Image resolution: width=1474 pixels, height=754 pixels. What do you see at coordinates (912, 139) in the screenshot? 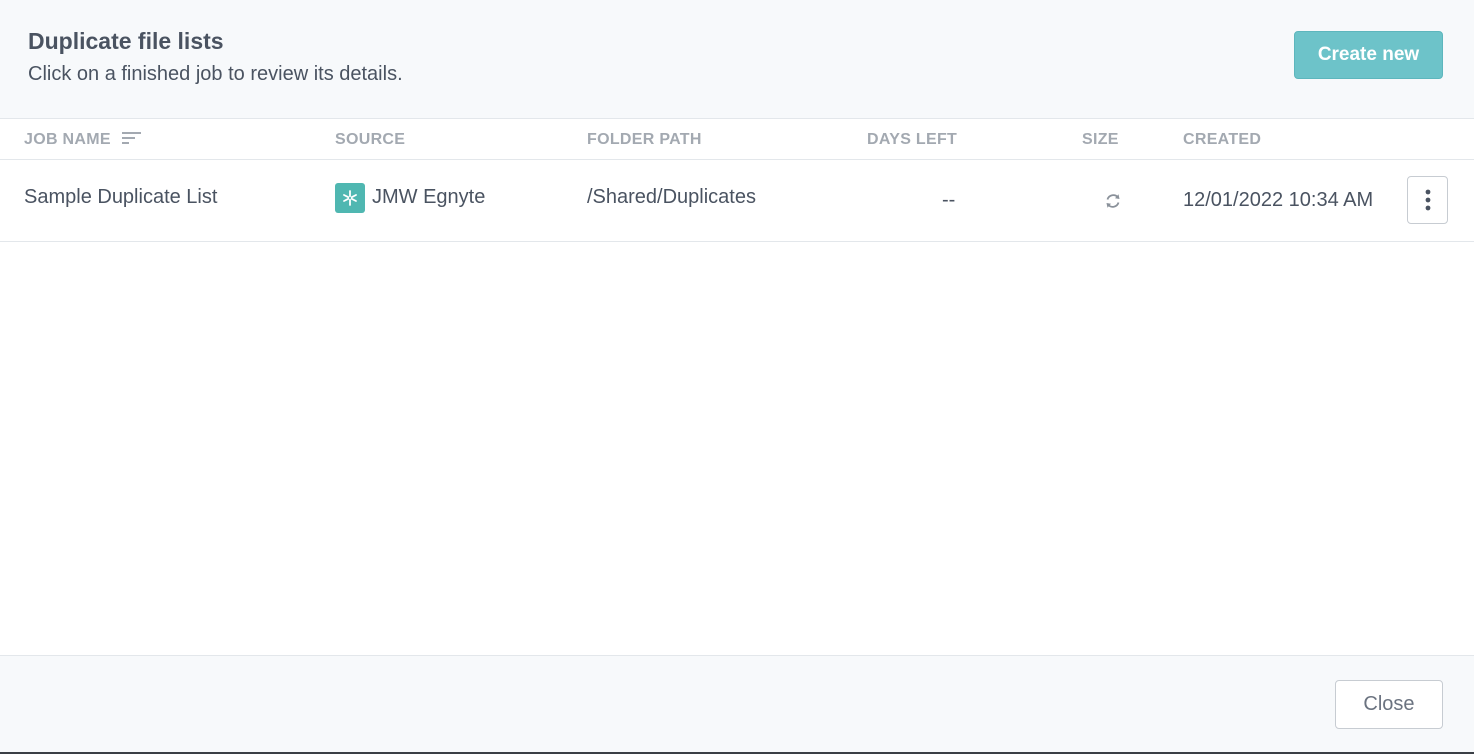
I see `column-header-days-left: DAYS LEFT` at bounding box center [912, 139].